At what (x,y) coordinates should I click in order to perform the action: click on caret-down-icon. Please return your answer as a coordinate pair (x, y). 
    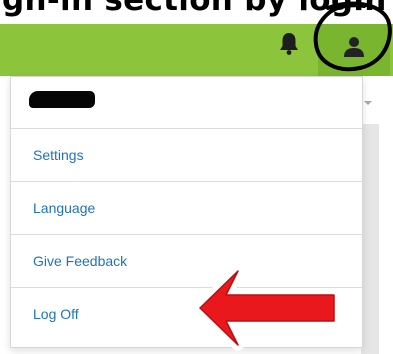
    Looking at the image, I should click on (368, 103).